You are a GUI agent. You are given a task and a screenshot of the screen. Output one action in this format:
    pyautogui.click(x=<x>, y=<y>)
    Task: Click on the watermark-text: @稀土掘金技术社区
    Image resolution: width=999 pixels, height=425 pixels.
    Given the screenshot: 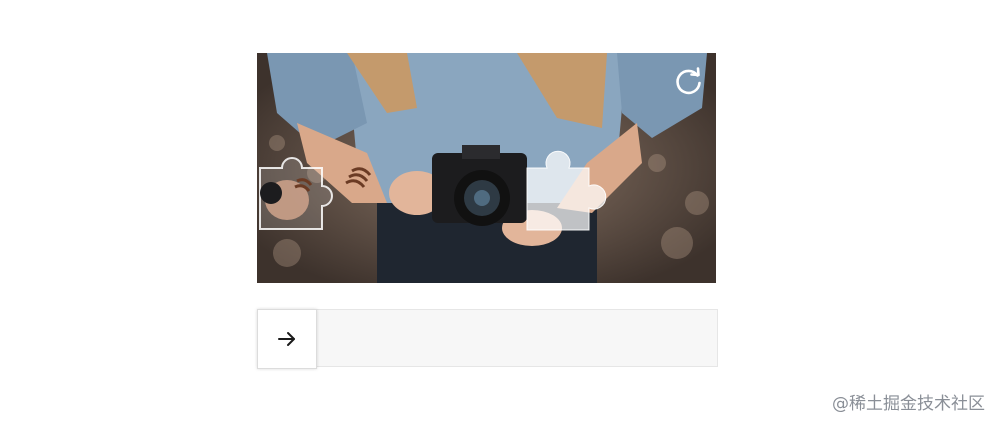 What is the action you would take?
    pyautogui.click(x=908, y=404)
    